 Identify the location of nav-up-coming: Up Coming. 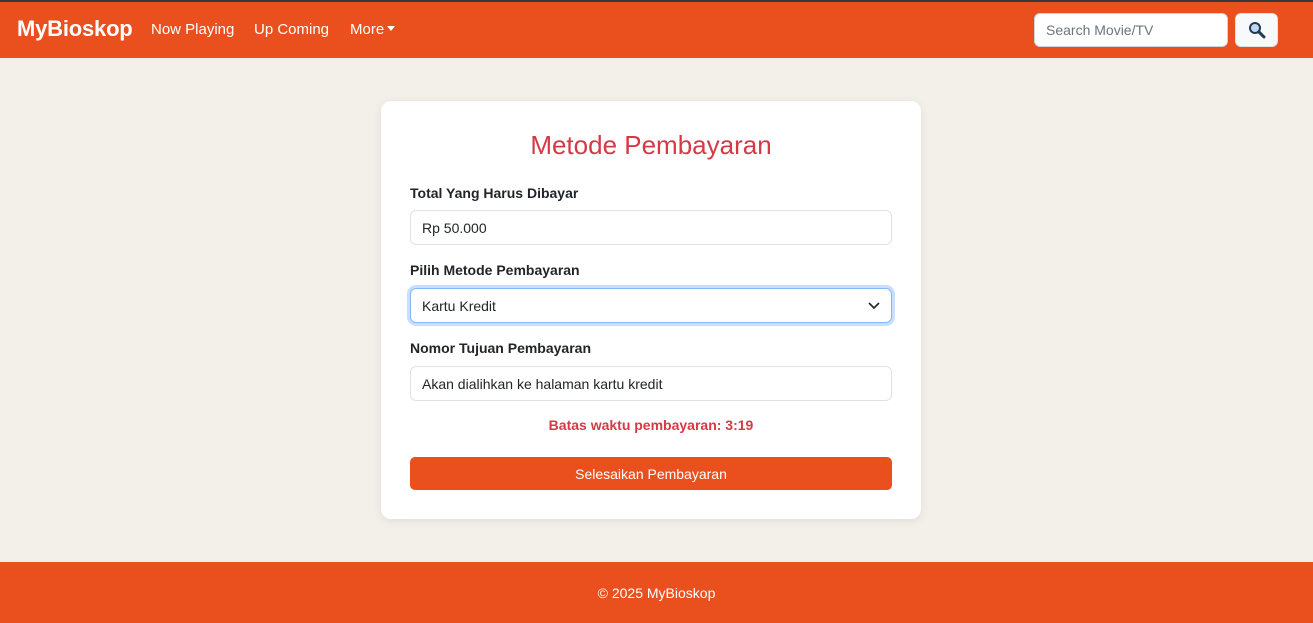
(291, 29).